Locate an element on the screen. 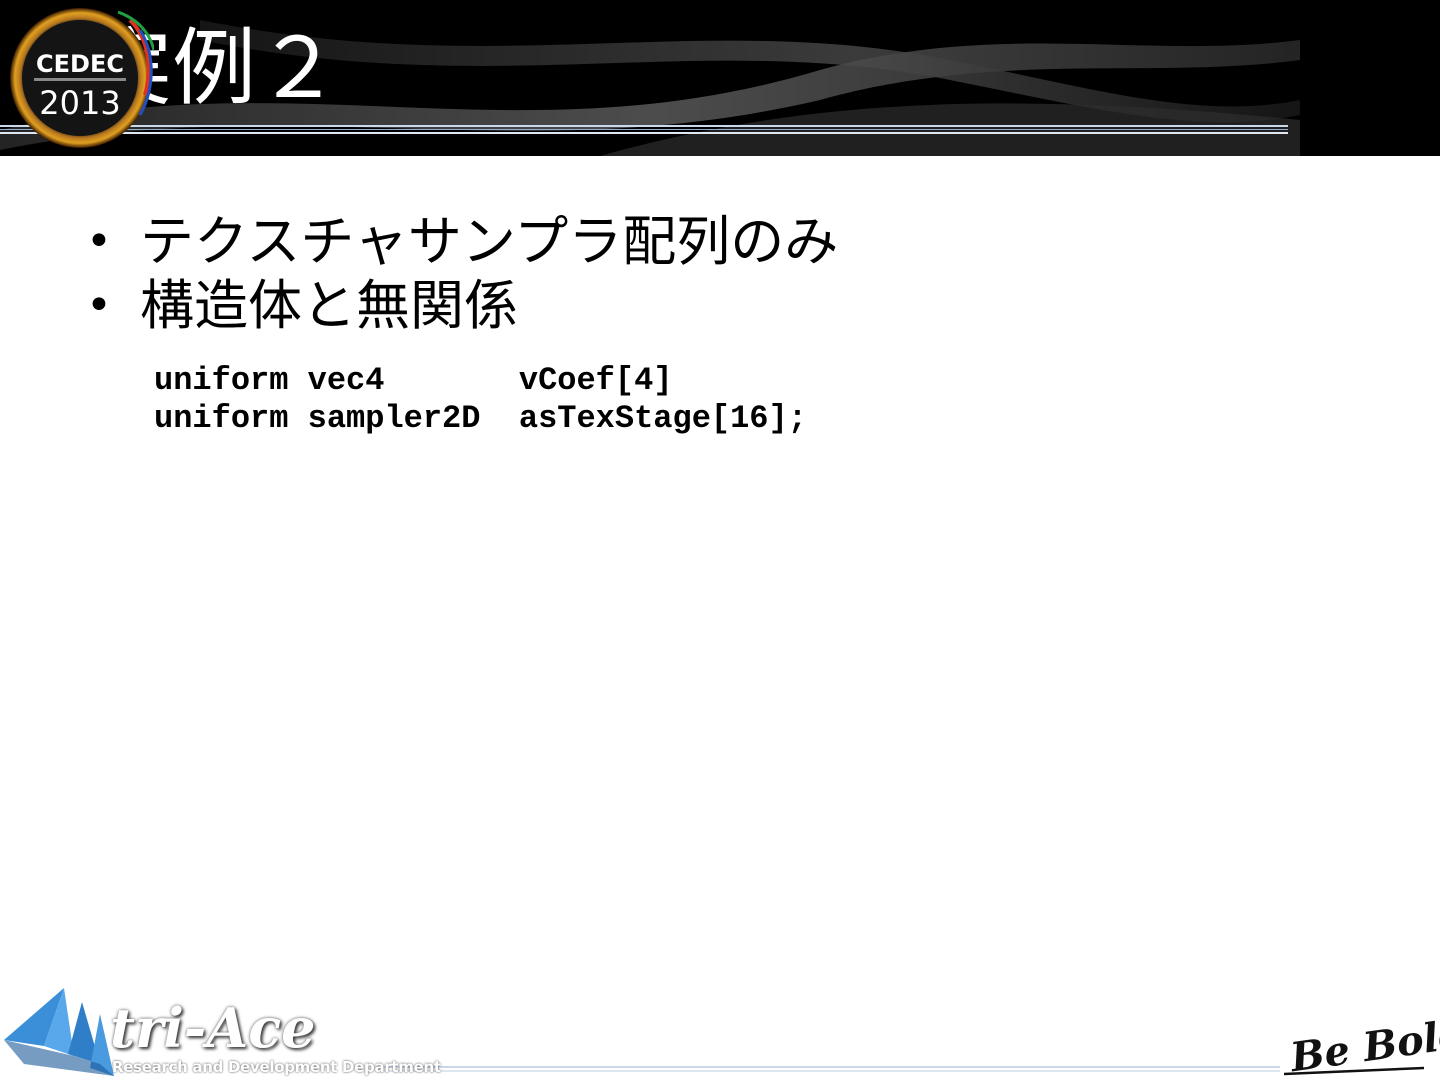  bullet-list: • テクスチャサンプラ配列のみ • 構造体と無関係 is located at coordinates (460, 274).